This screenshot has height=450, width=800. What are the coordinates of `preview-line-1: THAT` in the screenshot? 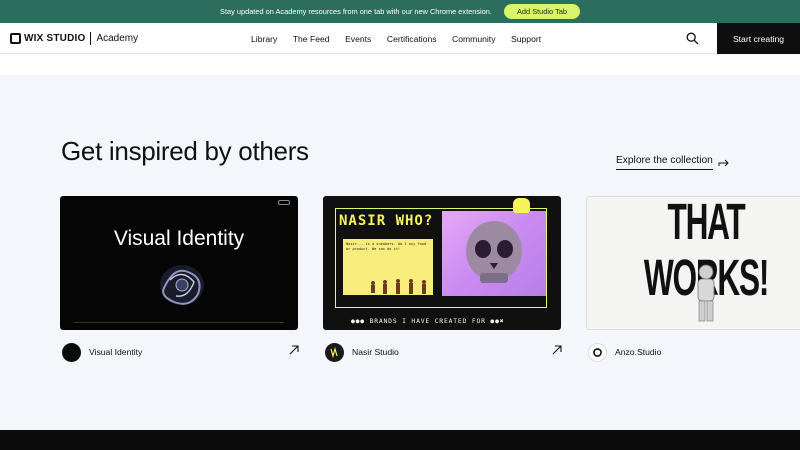 It's located at (706, 223).